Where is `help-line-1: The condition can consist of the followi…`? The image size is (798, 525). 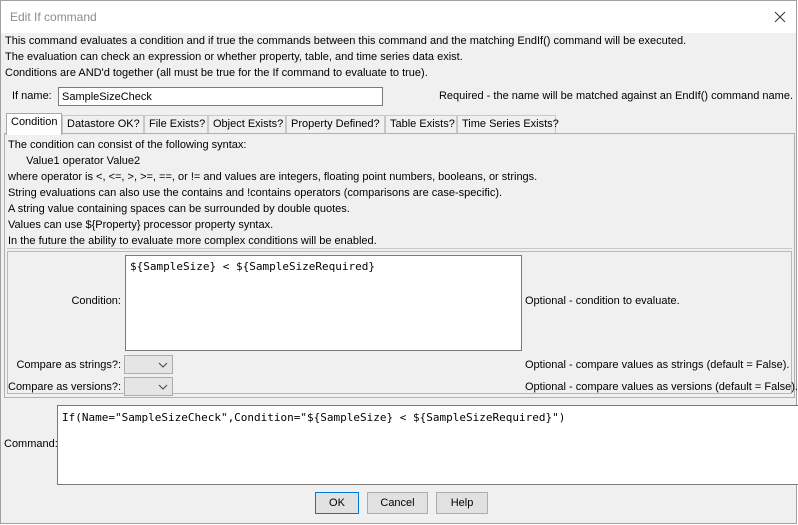
help-line-1: The condition can consist of the followi… is located at coordinates (127, 145).